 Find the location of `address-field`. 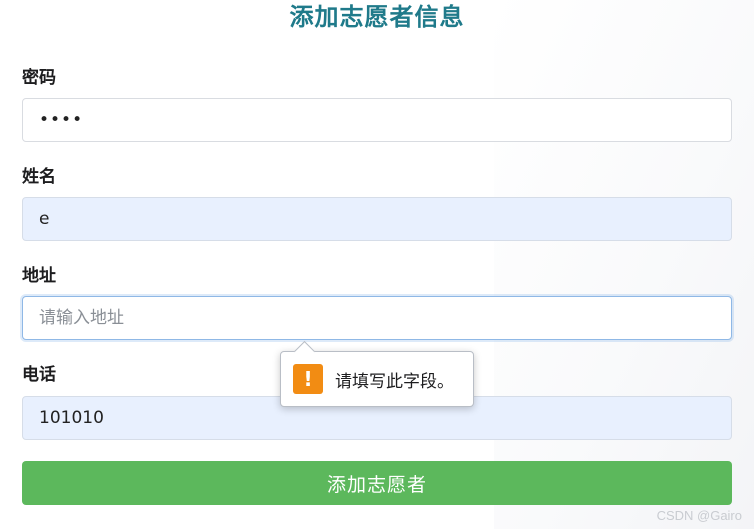

address-field is located at coordinates (377, 318).